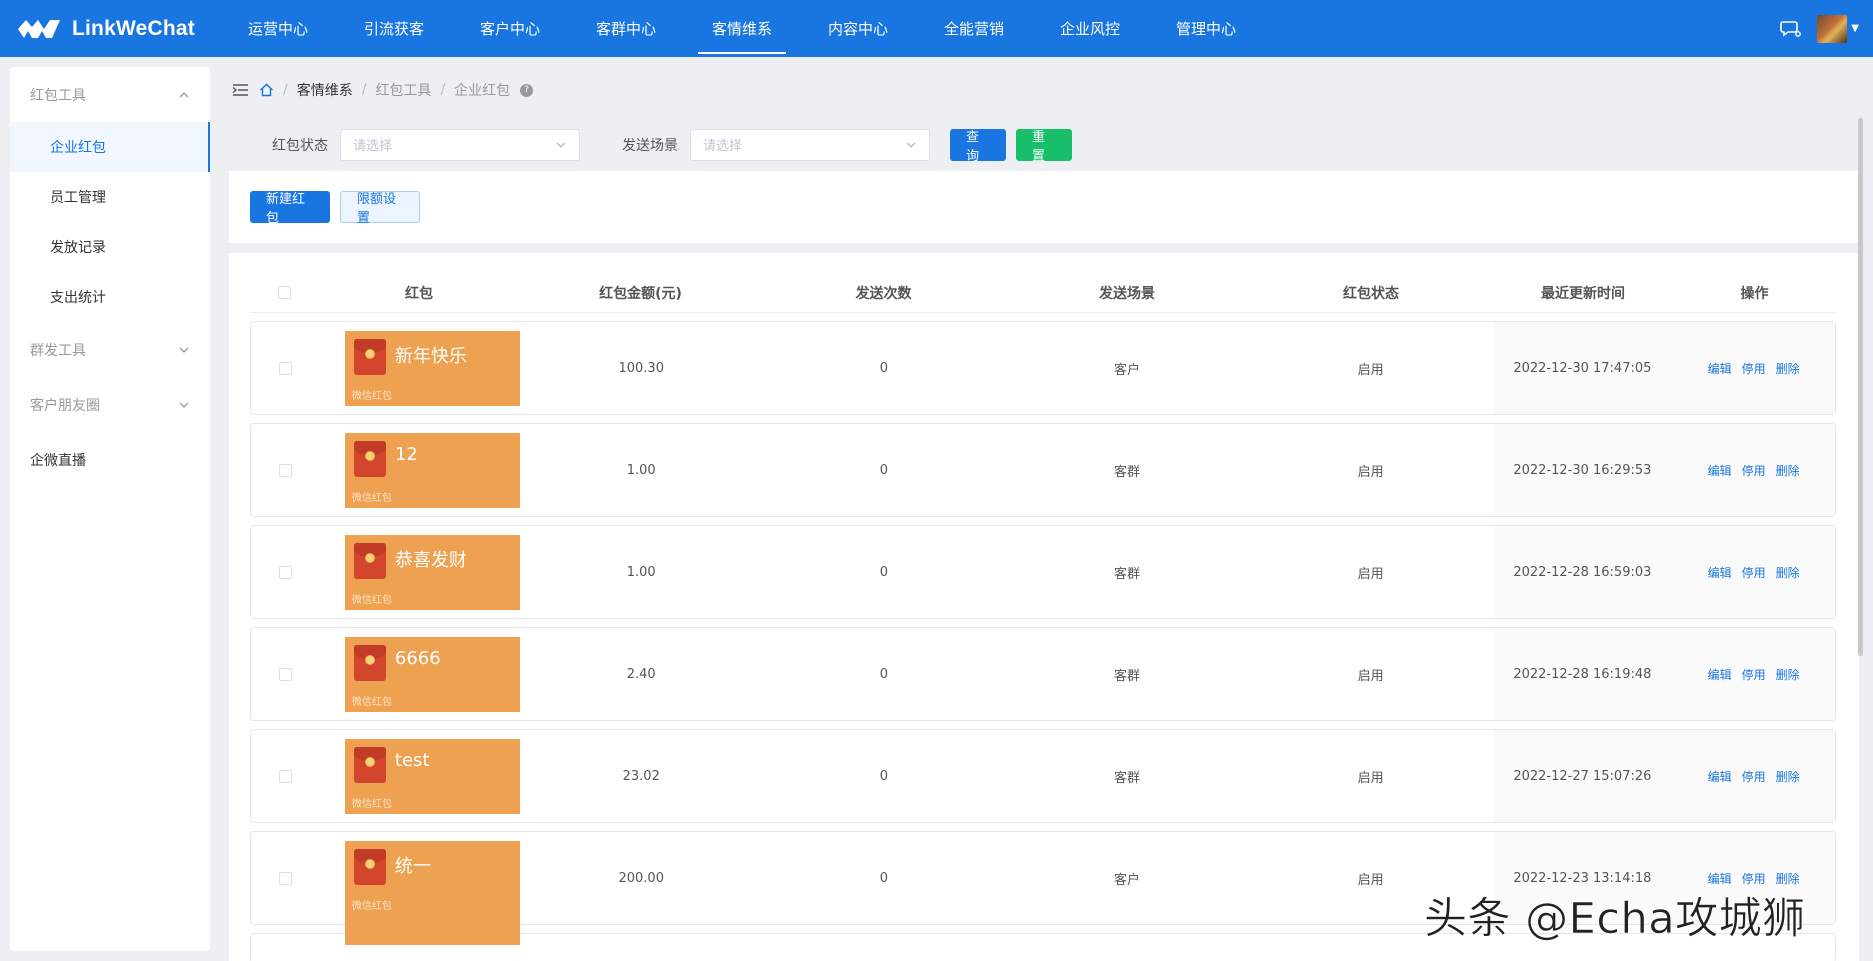 Image resolution: width=1873 pixels, height=961 pixels. What do you see at coordinates (1615, 919) in the screenshot?
I see `watermark: 头条 @Echa攻城狮` at bounding box center [1615, 919].